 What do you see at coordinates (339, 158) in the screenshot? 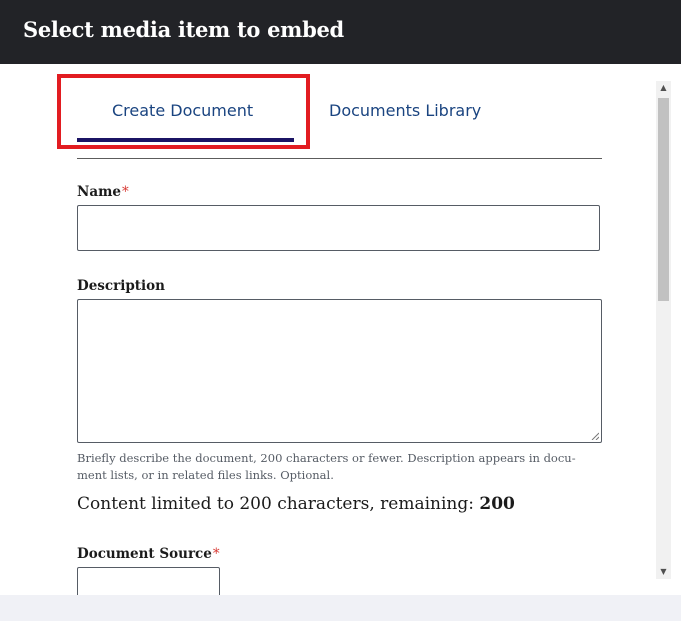
I see `tabs-divider` at bounding box center [339, 158].